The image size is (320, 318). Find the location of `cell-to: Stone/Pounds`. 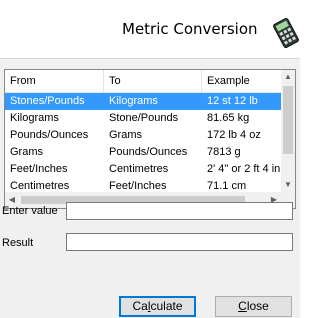

cell-to: Stone/Pounds is located at coordinates (144, 118).